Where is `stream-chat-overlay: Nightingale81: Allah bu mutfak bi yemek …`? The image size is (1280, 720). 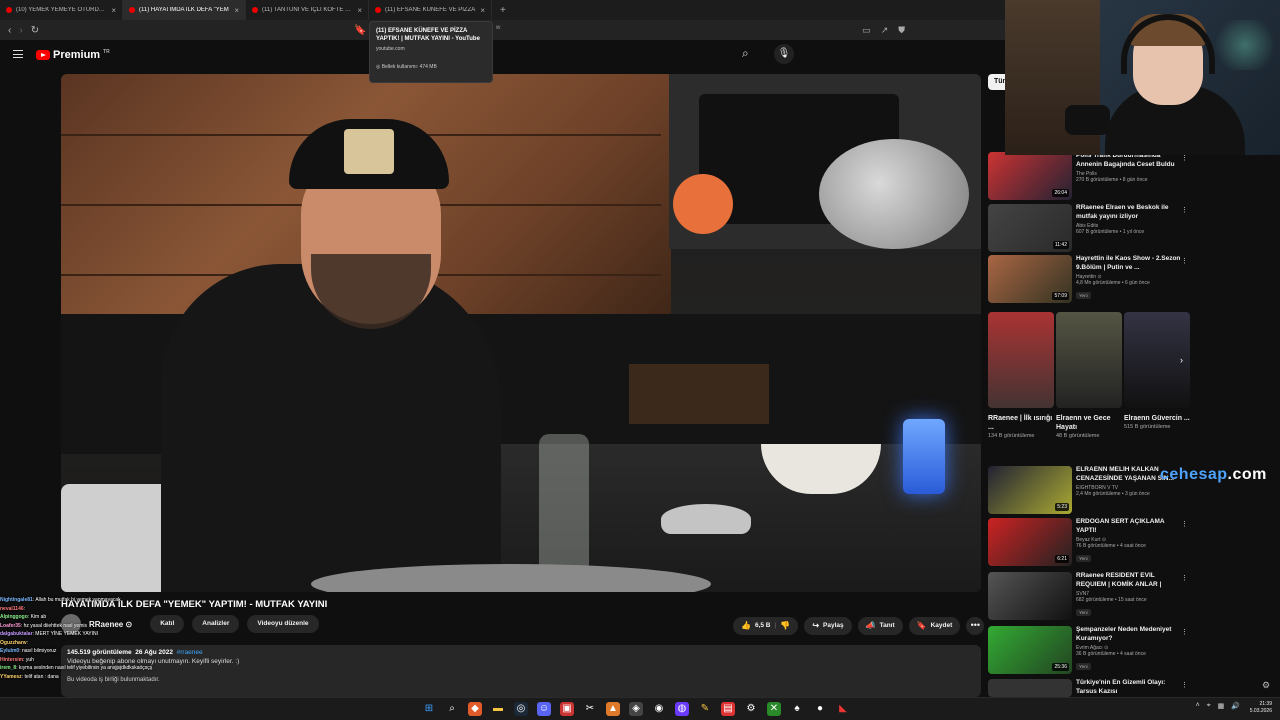 stream-chat-overlay: Nightingale81: Allah bu mutfak bi yemek … is located at coordinates (150, 638).